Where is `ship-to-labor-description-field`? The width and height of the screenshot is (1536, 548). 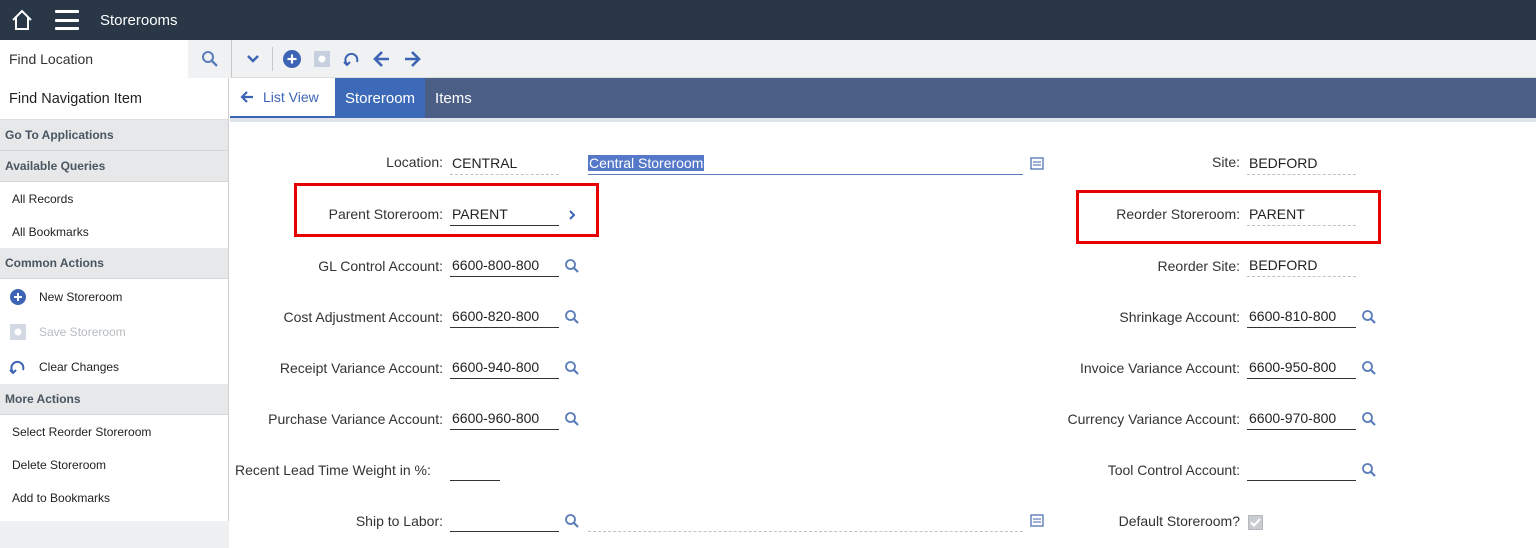 ship-to-labor-description-field is located at coordinates (805, 521).